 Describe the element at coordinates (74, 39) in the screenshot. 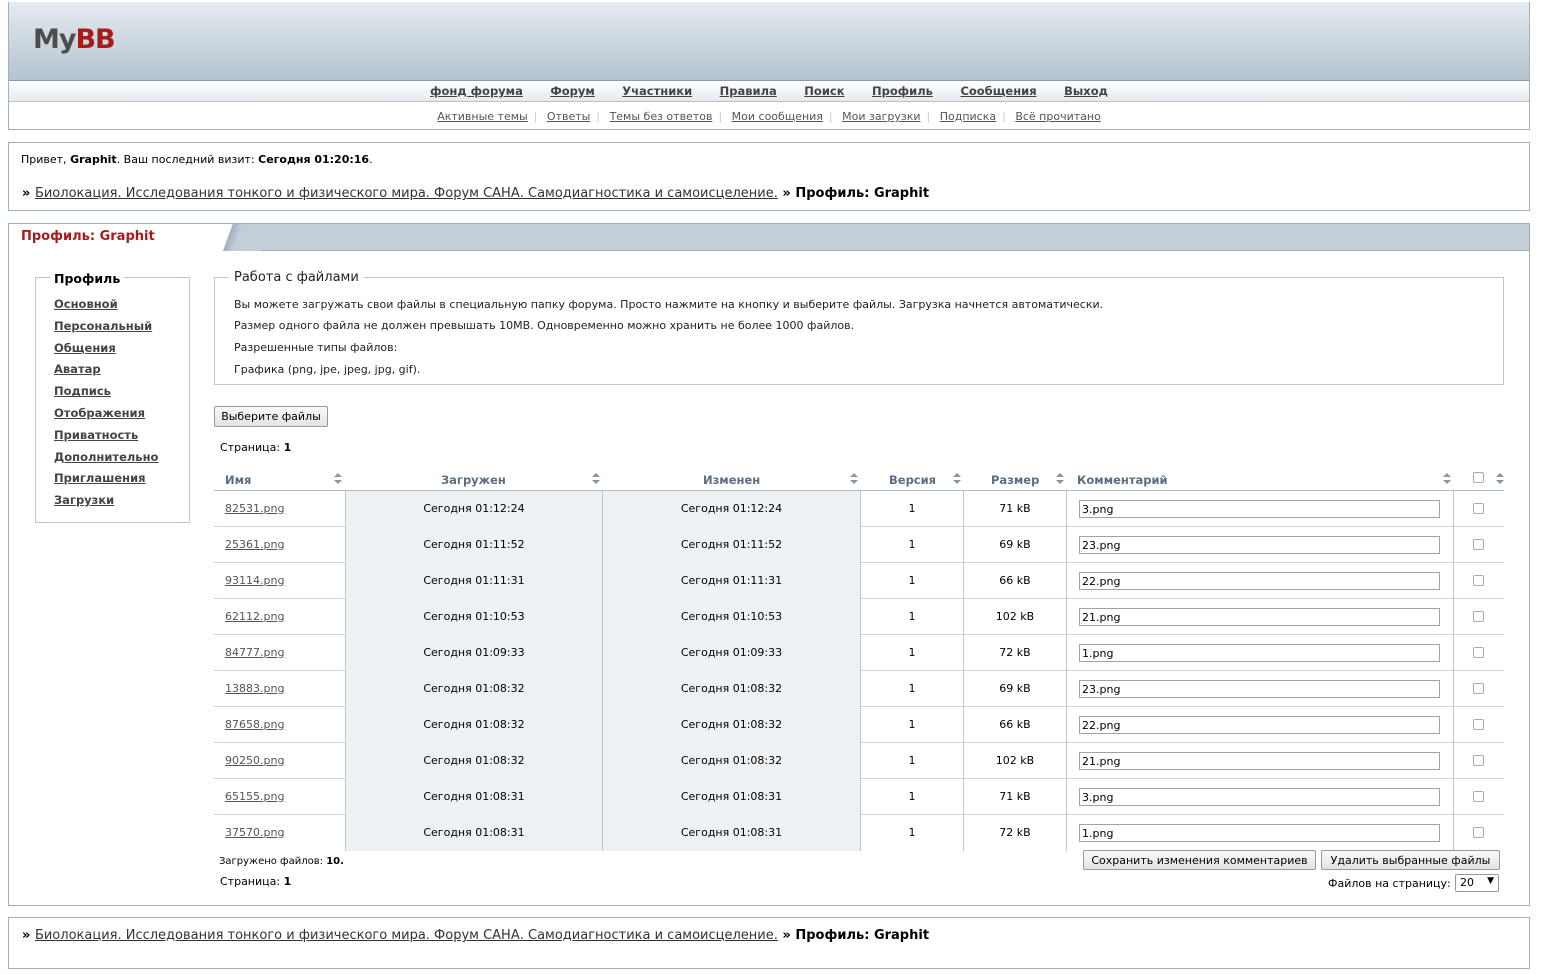

I see `forum-logo: MyBB` at that location.